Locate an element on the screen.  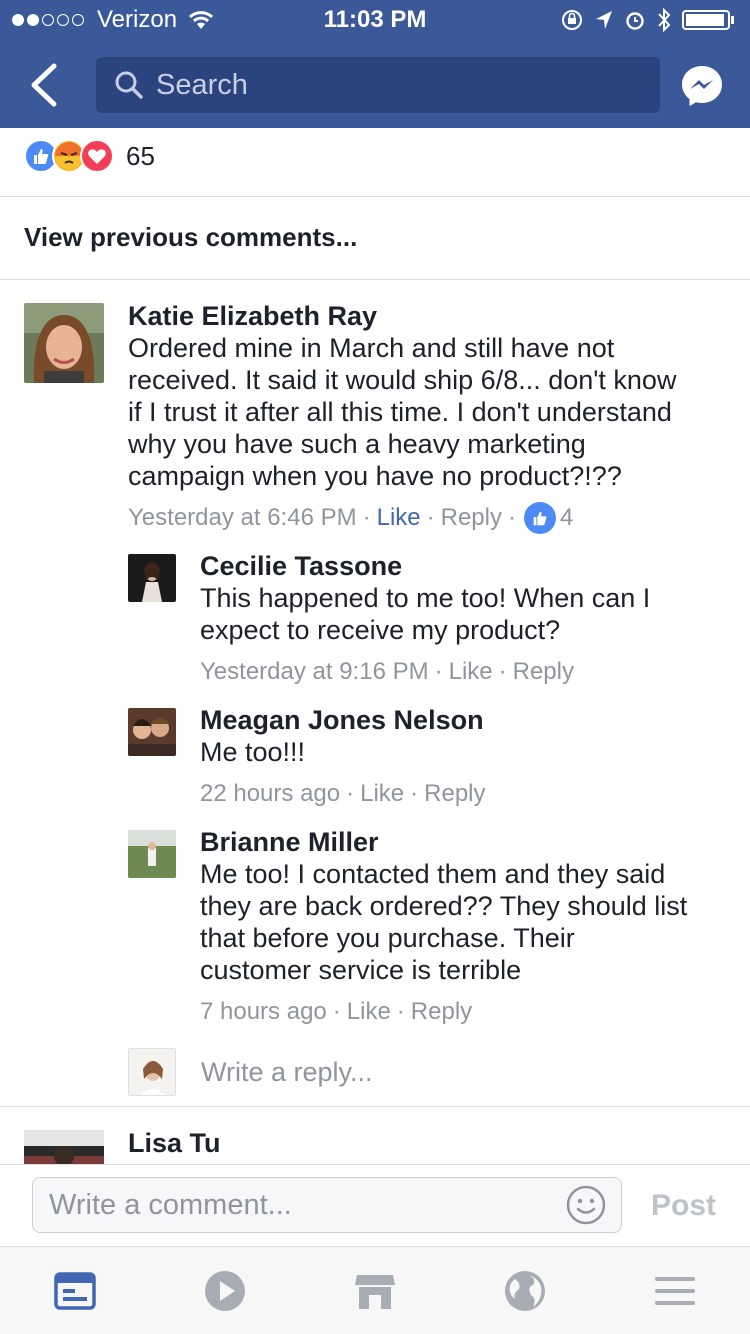
marketplace-tab-icon is located at coordinates (375, 1291).